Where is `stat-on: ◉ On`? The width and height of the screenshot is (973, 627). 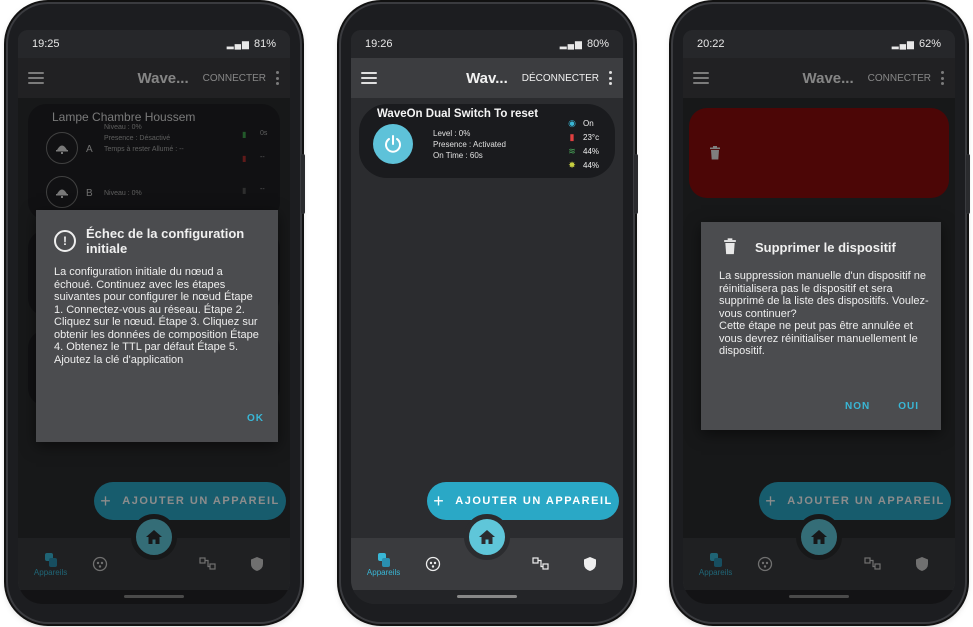 stat-on: ◉ On is located at coordinates (580, 123).